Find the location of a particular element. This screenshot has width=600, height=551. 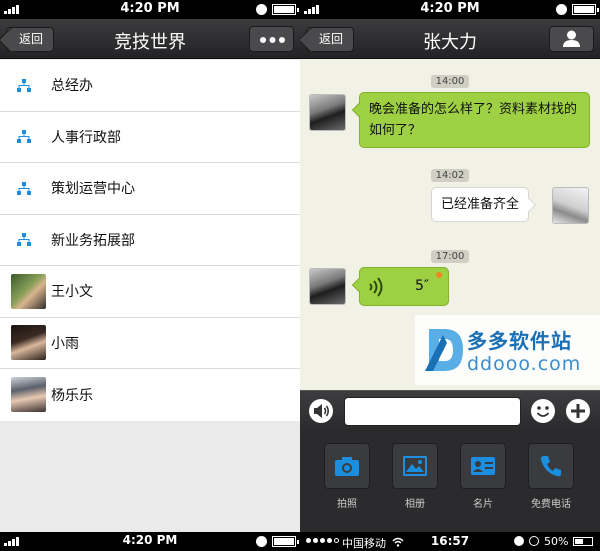

timestamp: 14:02 is located at coordinates (450, 172).